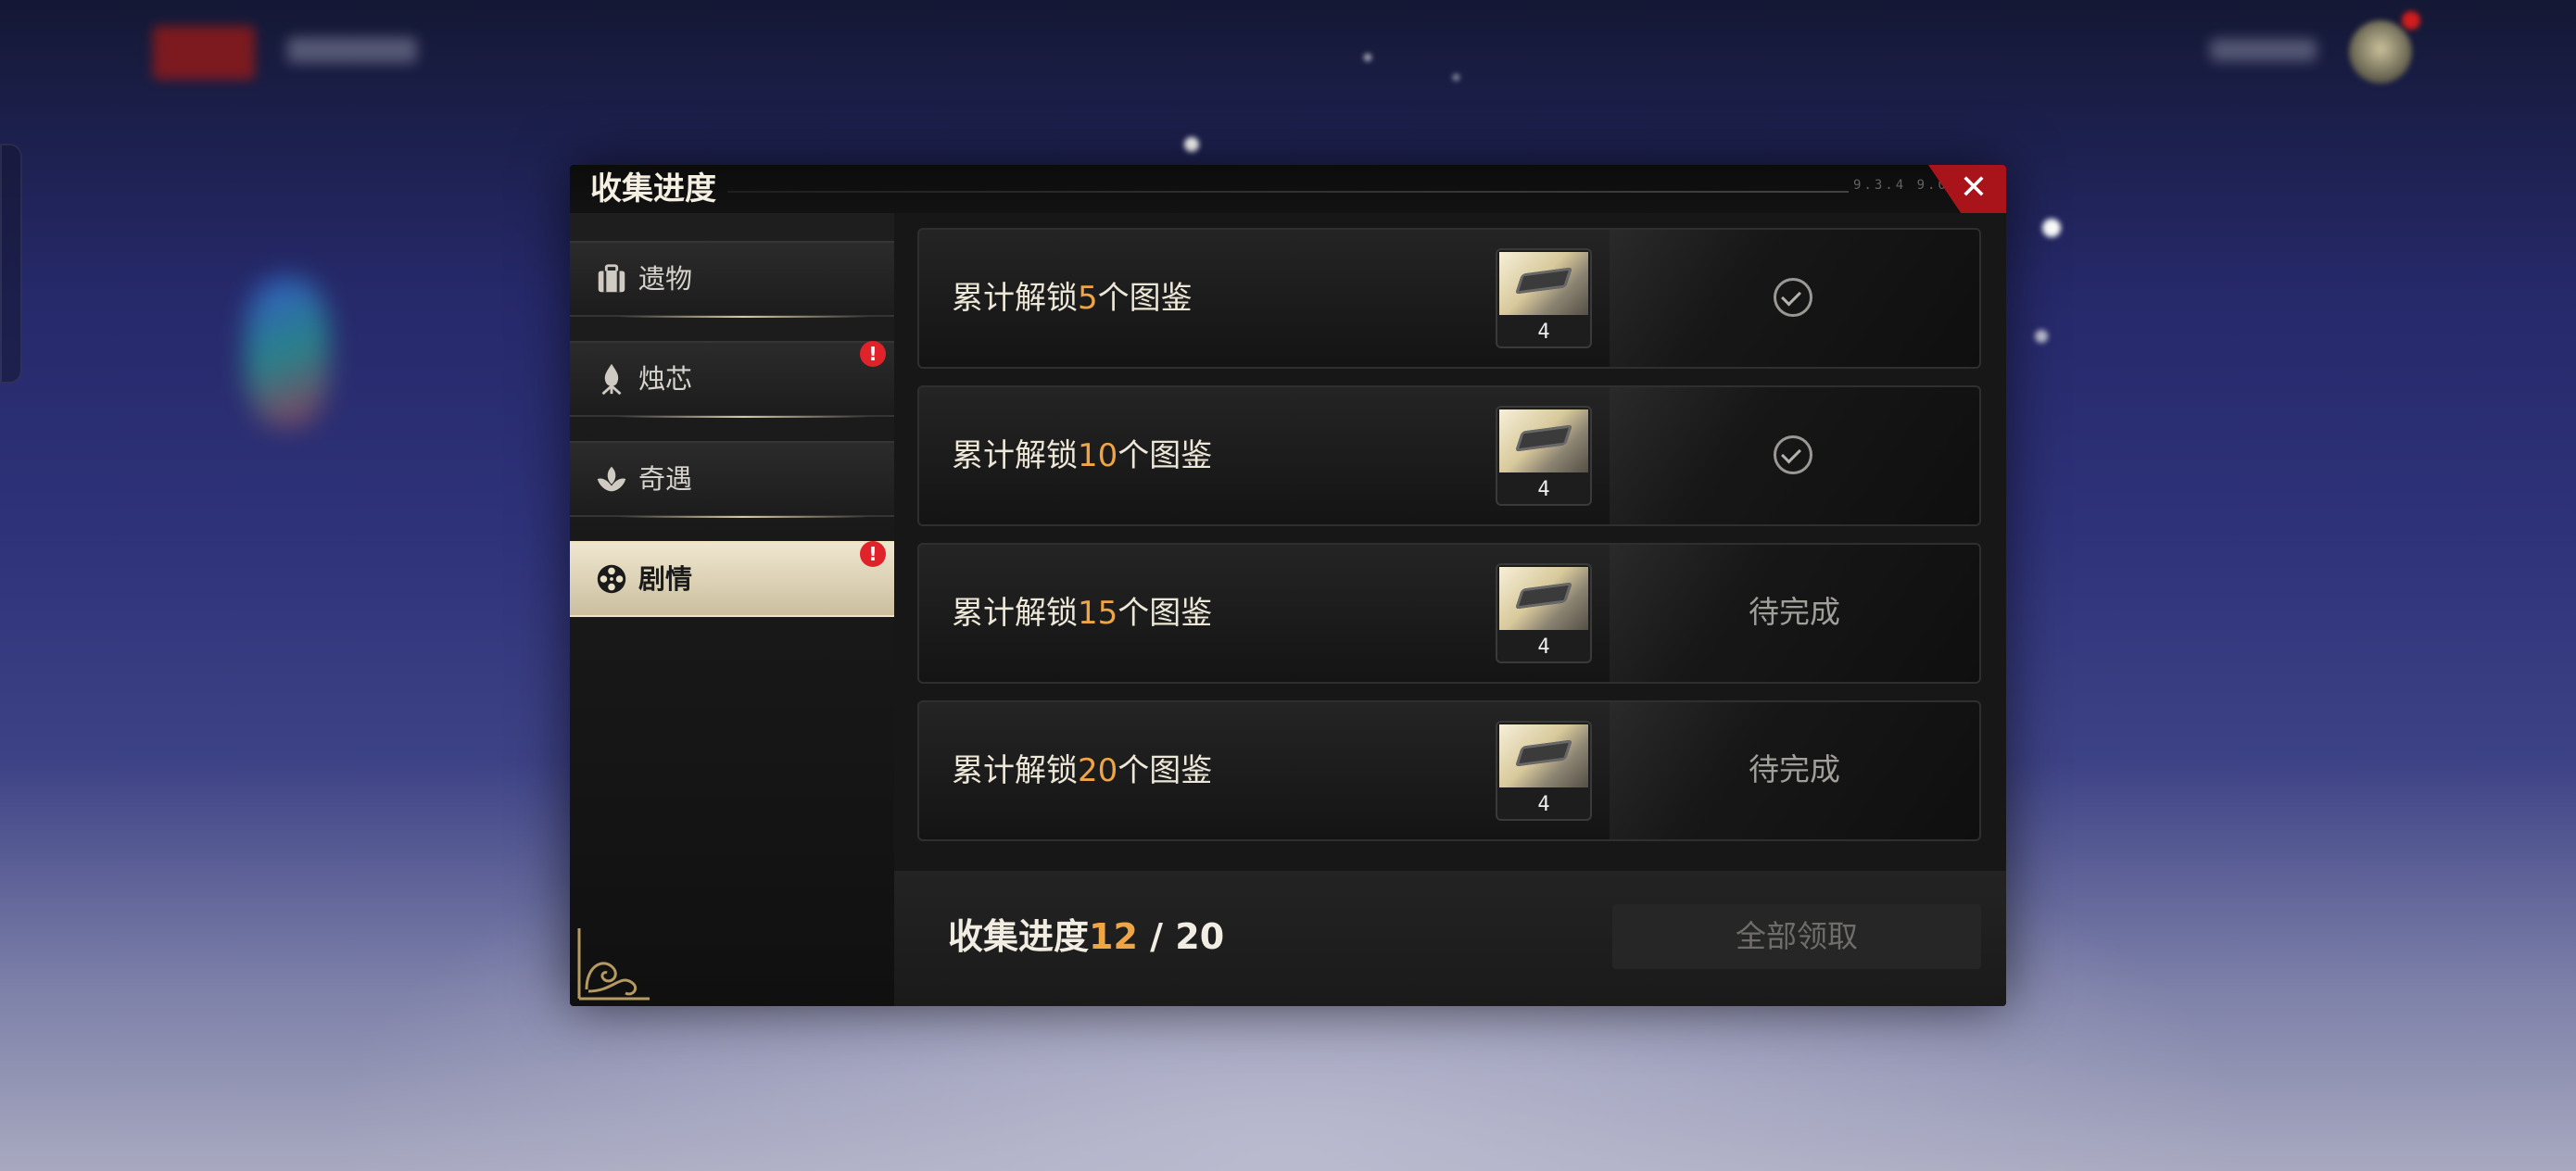 The height and width of the screenshot is (1171, 2576). I want to click on claim-all-button: 全部领取, so click(1796, 937).